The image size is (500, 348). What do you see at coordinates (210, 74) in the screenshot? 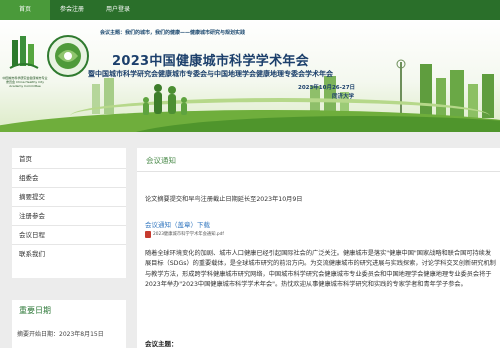
I see `conference-subtitle: 暨中国城市科学研究会健康城市专委会与中国地理学会健康地理专委会学术年会` at bounding box center [210, 74].